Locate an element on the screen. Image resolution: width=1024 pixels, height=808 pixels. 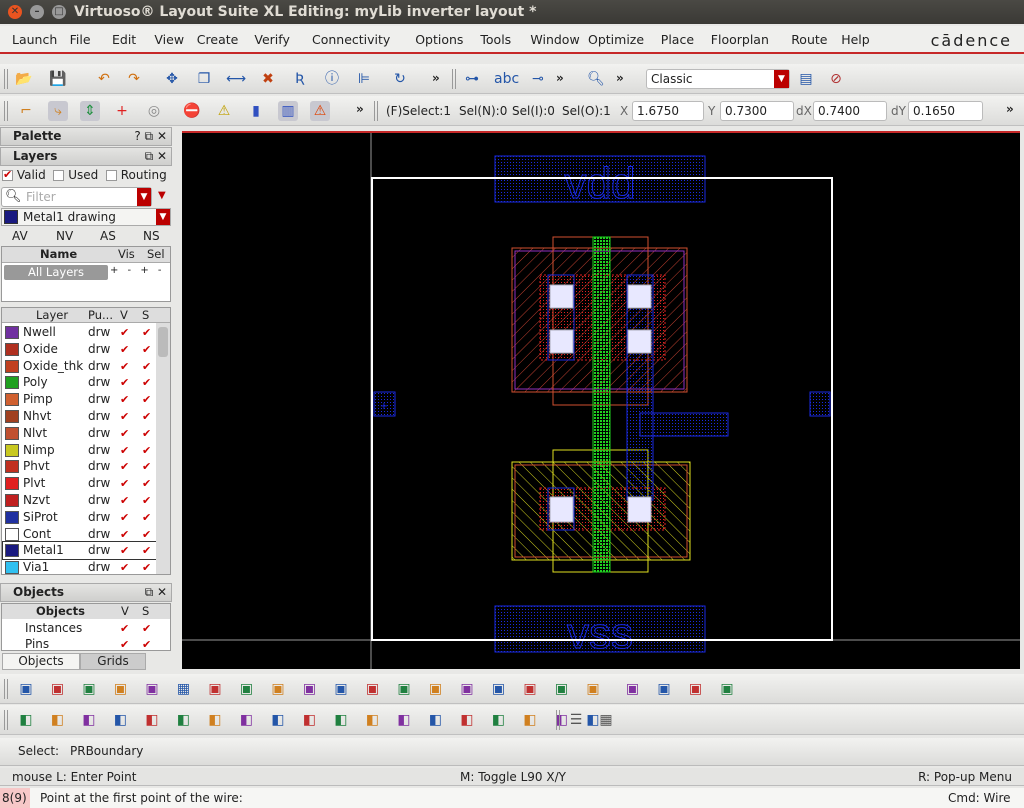
pin-stack-icon: ▣ is located at coordinates (152, 689).